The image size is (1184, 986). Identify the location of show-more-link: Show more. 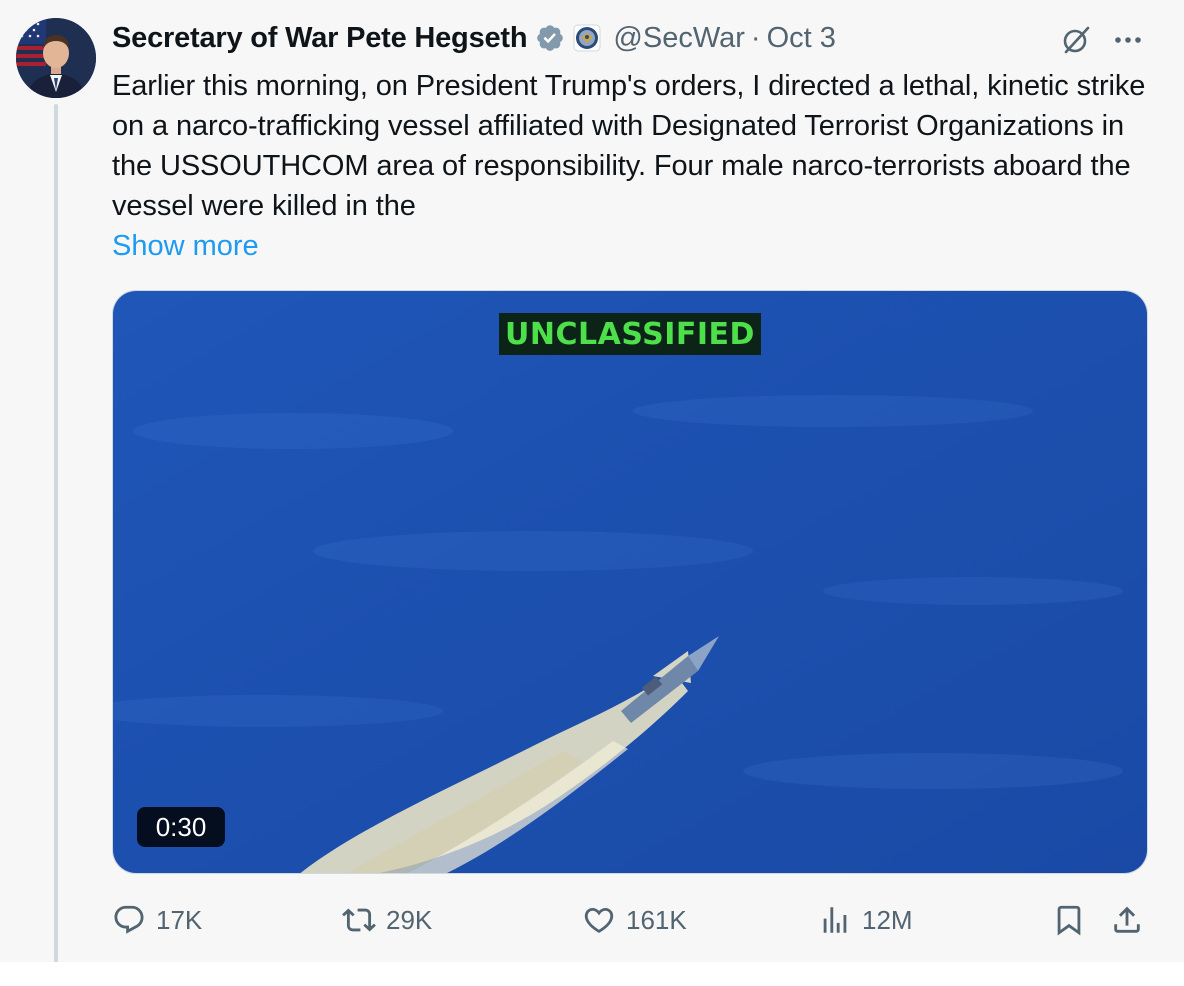
(185, 246).